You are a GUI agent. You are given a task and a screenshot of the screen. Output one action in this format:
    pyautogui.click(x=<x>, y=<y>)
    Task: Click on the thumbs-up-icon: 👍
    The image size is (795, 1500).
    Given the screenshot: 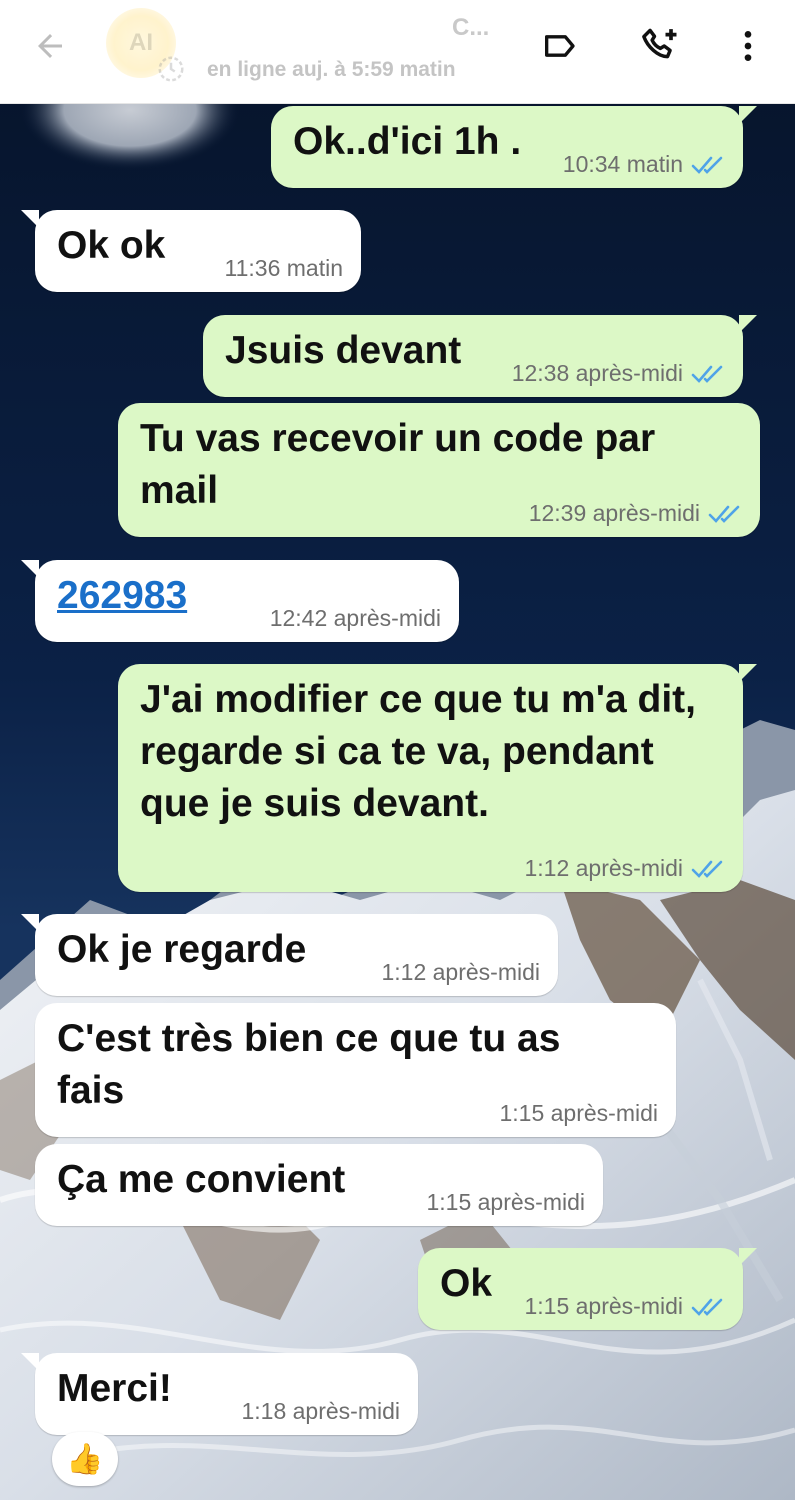 What is the action you would take?
    pyautogui.click(x=85, y=1459)
    